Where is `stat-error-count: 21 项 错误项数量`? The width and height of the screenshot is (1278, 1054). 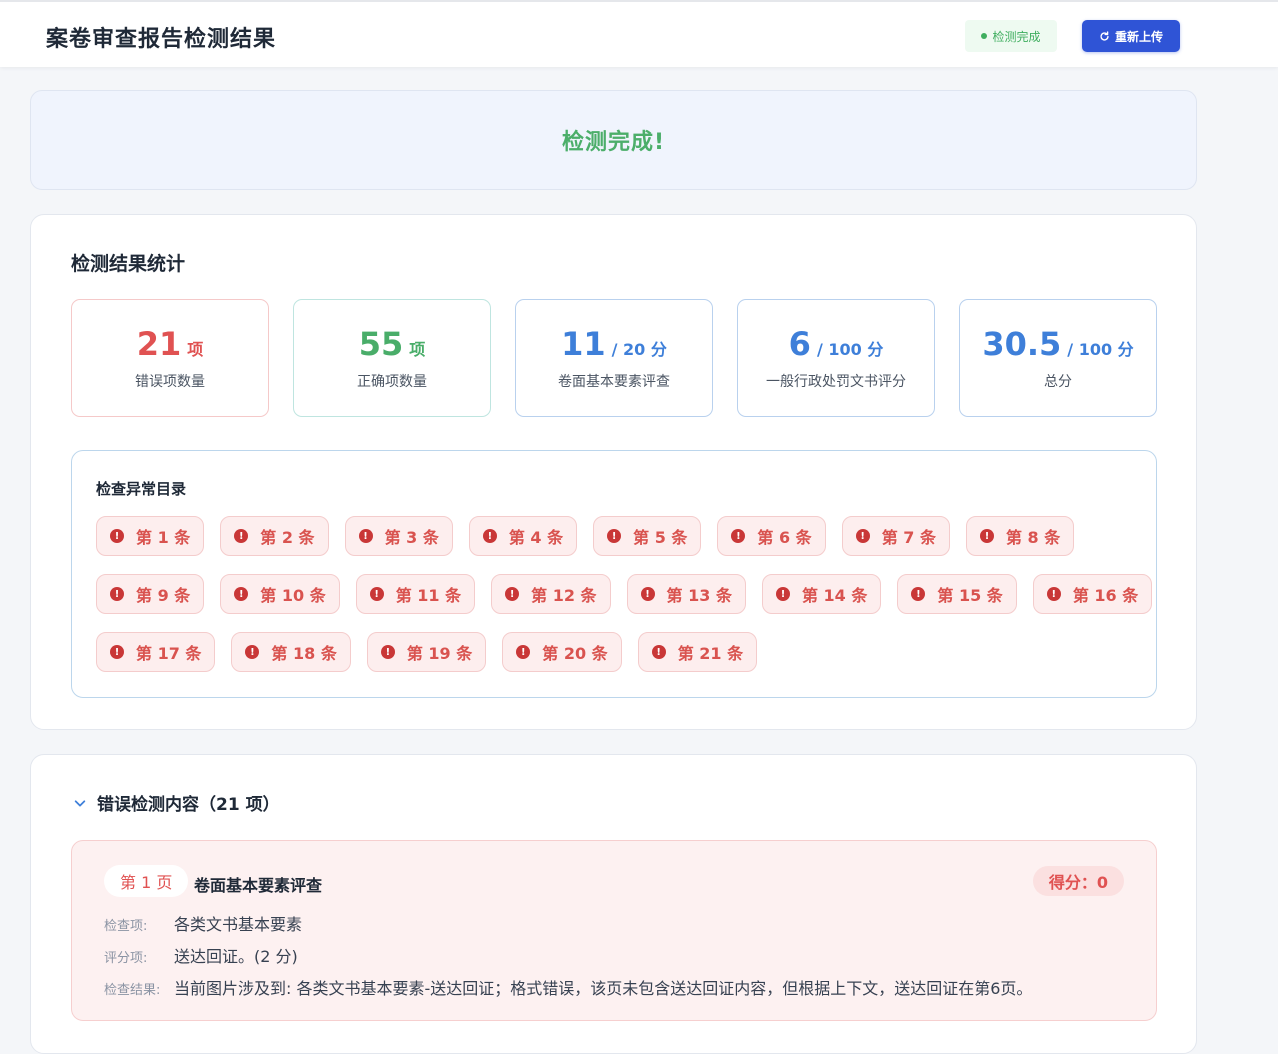 stat-error-count: 21 项 错误项数量 is located at coordinates (170, 358).